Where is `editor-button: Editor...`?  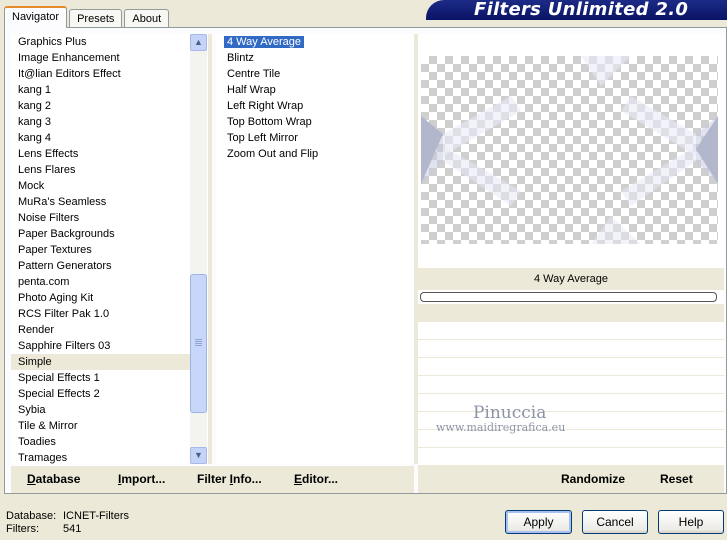
editor-button: Editor... is located at coordinates (316, 479).